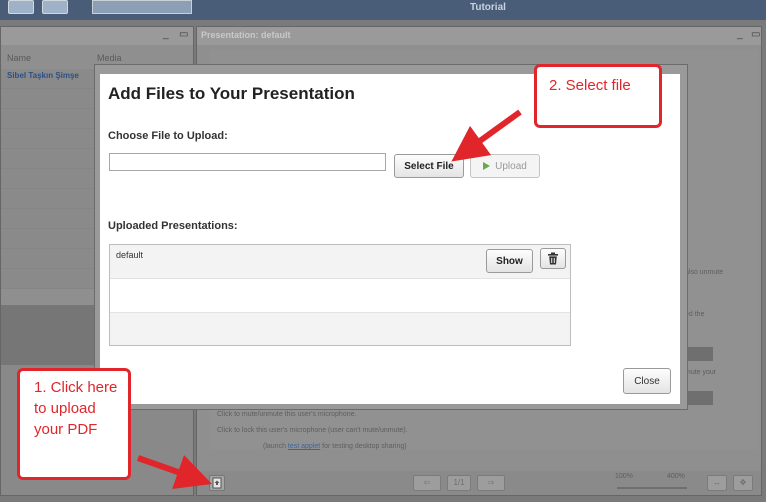 This screenshot has height=502, width=766. I want to click on arrow-to-upload-button, so click(174, 472).